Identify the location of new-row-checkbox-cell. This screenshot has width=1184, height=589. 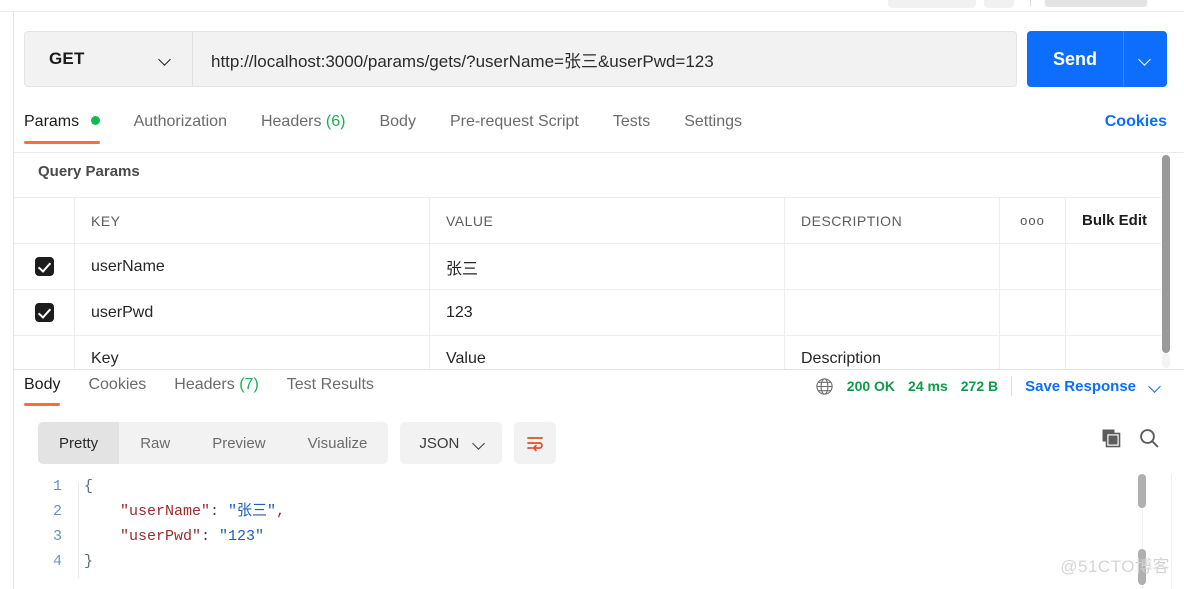
(44, 352).